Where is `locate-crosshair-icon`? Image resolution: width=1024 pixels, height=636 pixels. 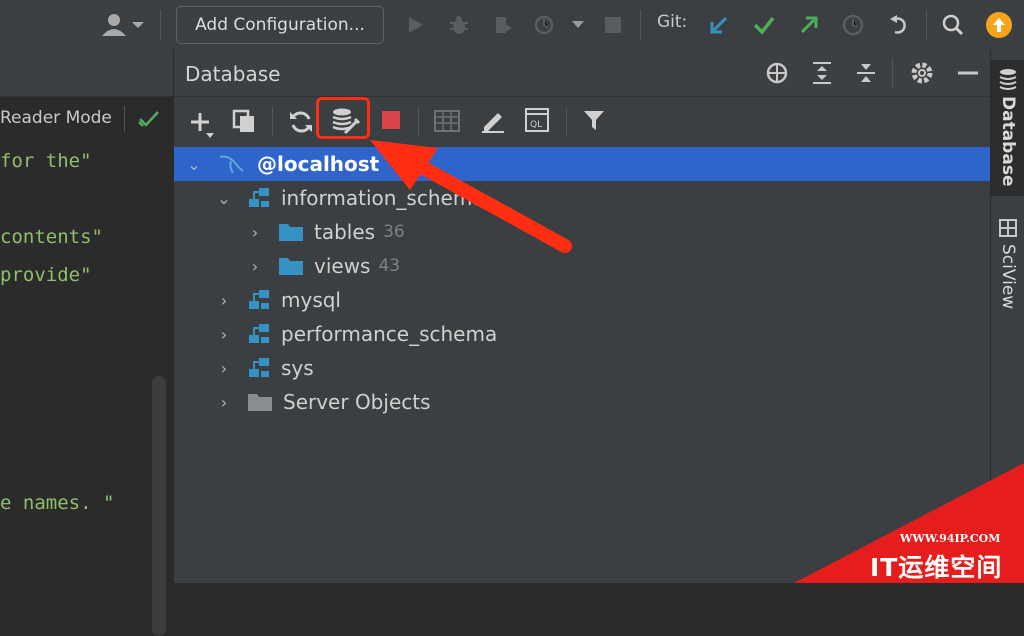 locate-crosshair-icon is located at coordinates (777, 73).